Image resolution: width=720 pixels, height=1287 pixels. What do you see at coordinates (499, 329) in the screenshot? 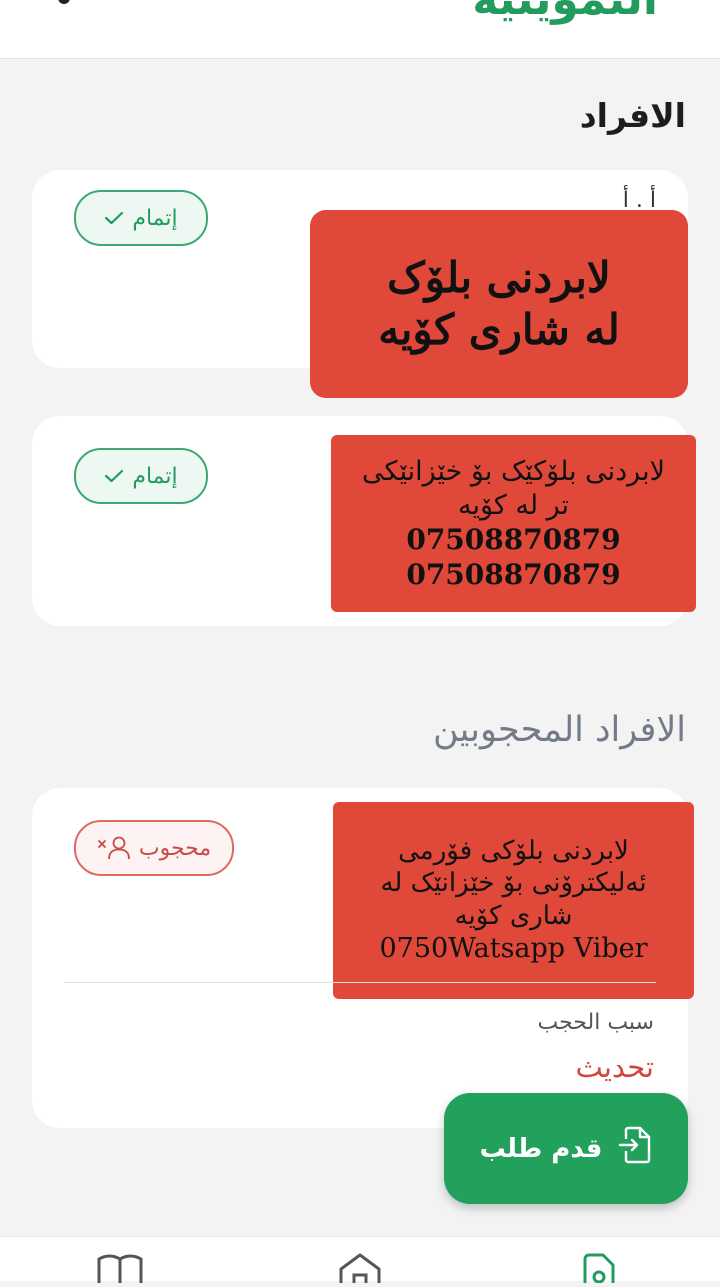
I see `overlay-line: له شاری کۆیه` at bounding box center [499, 329].